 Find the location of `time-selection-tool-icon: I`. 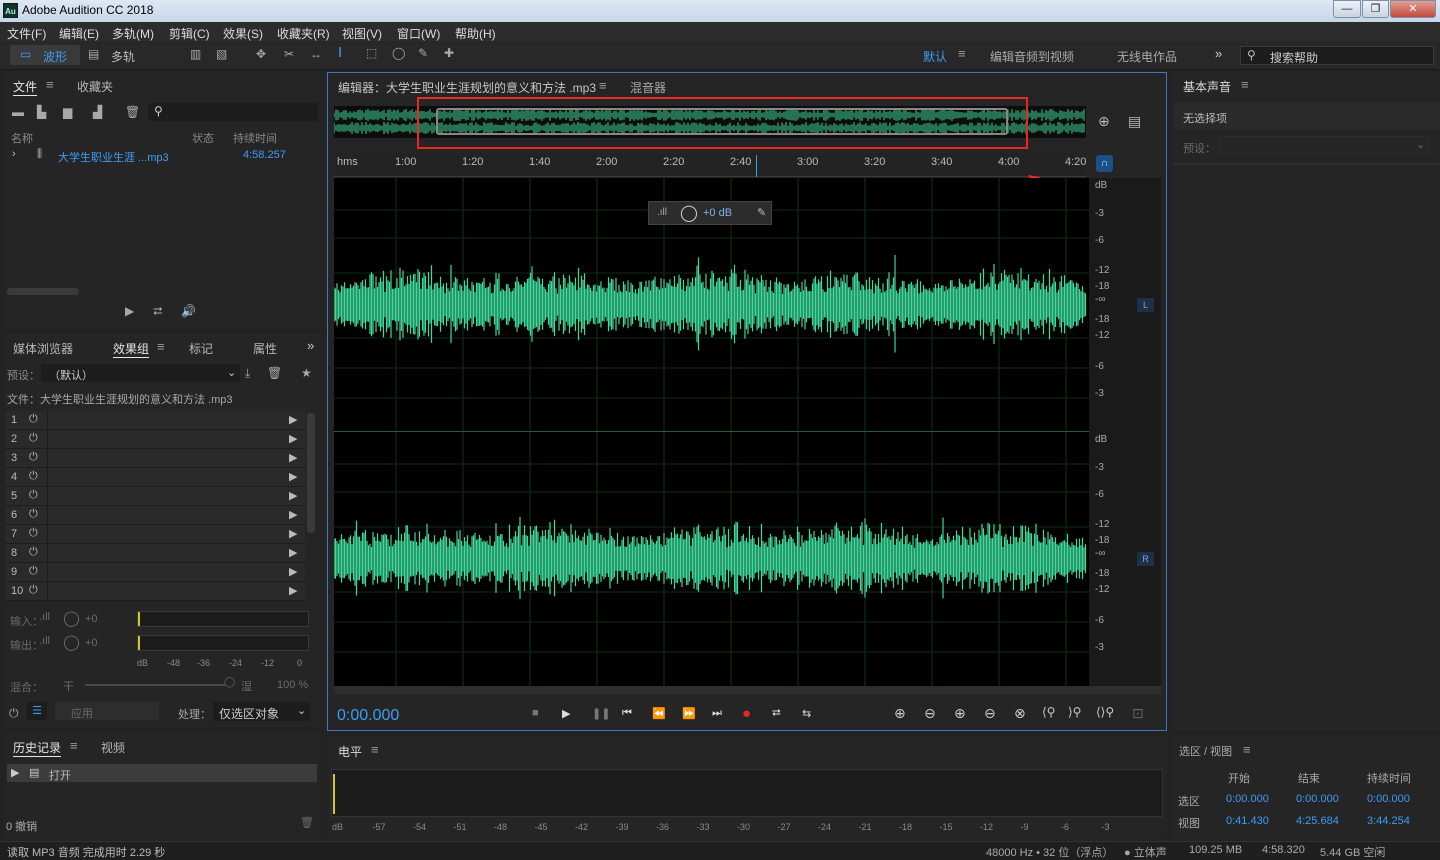

time-selection-tool-icon: I is located at coordinates (340, 52).